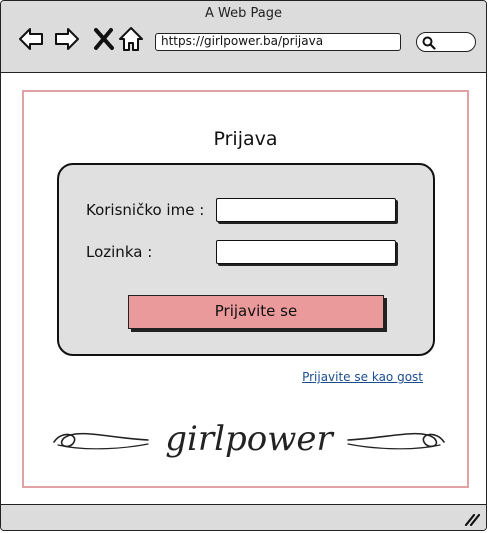 The image size is (489, 533). I want to click on address-bar: https://girlpower.ba/prijava, so click(278, 42).